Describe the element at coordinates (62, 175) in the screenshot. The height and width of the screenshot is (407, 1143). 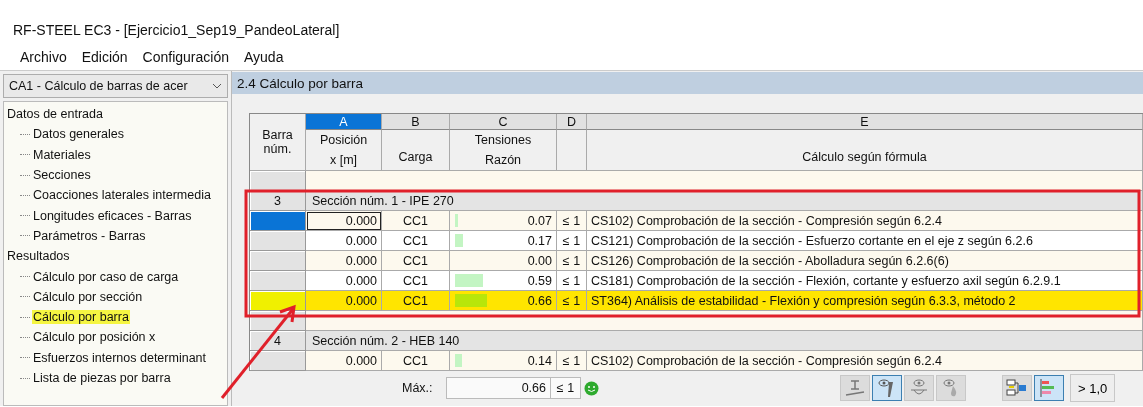
I see `tree-item: Secciones` at that location.